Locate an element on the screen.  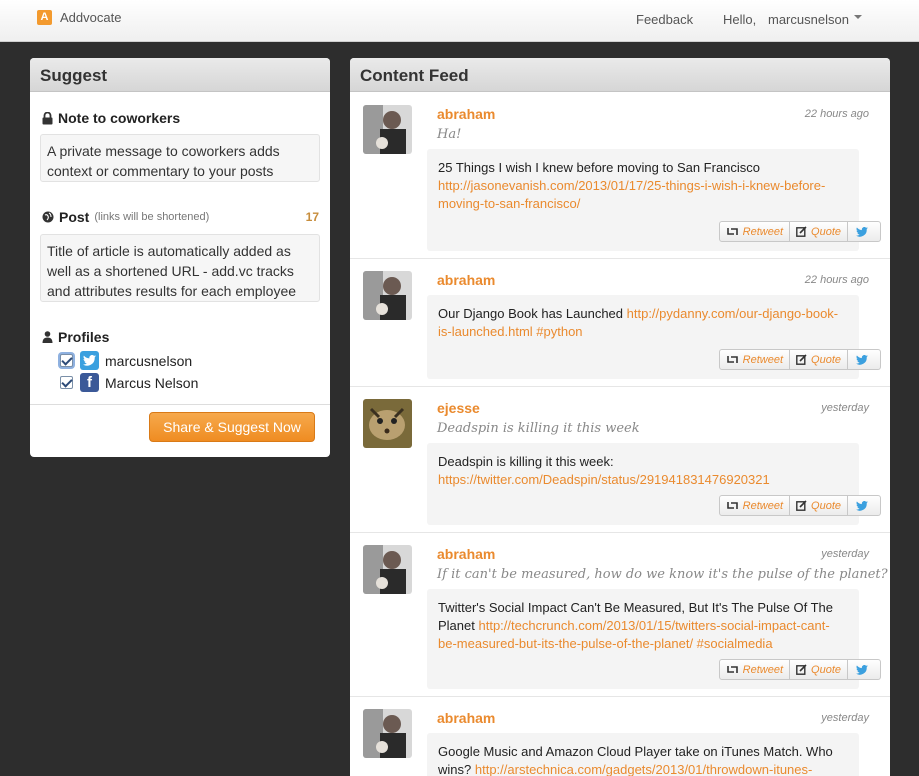
profiles-label: Profiles is located at coordinates (75, 337).